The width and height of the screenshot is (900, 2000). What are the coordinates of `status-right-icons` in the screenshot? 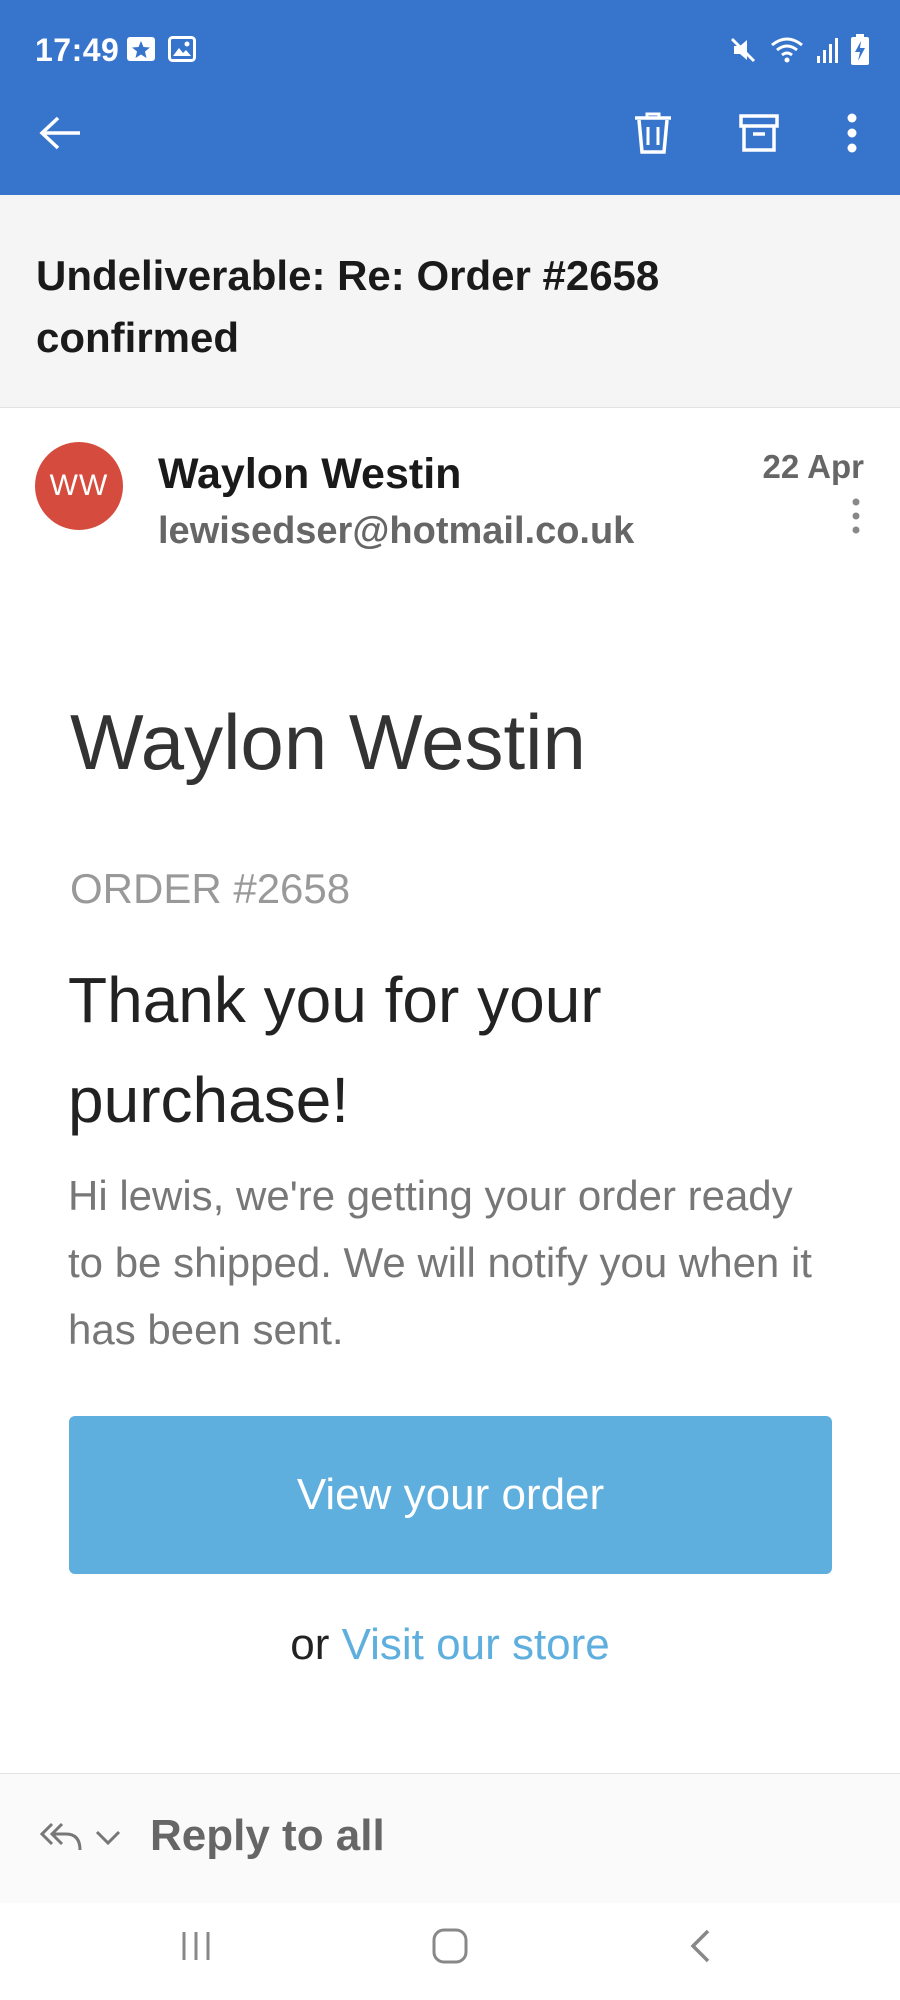 It's located at (799, 50).